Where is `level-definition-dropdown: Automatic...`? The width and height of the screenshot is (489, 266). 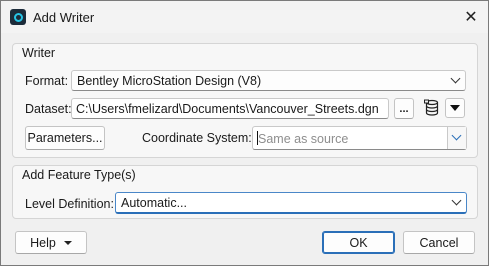
level-definition-dropdown: Automatic... is located at coordinates (291, 203).